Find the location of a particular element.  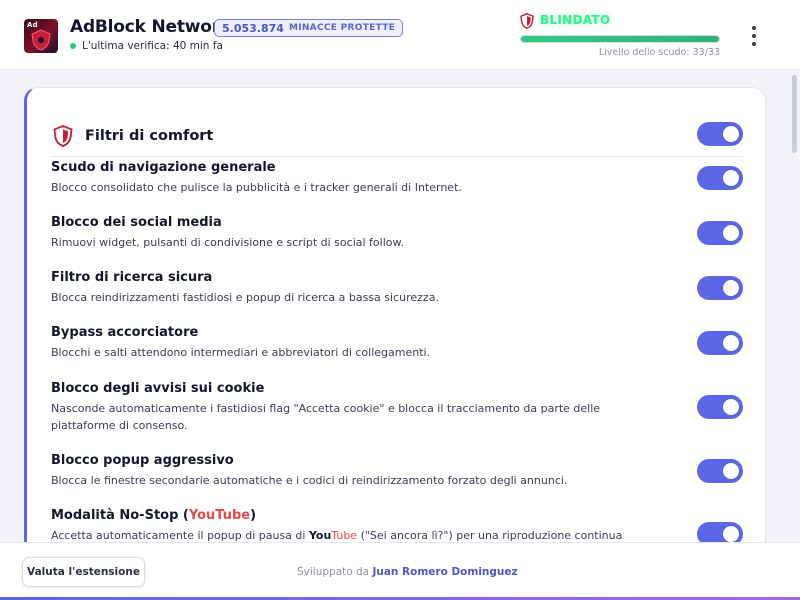

toggle-cookie-notice-block is located at coordinates (720, 407).